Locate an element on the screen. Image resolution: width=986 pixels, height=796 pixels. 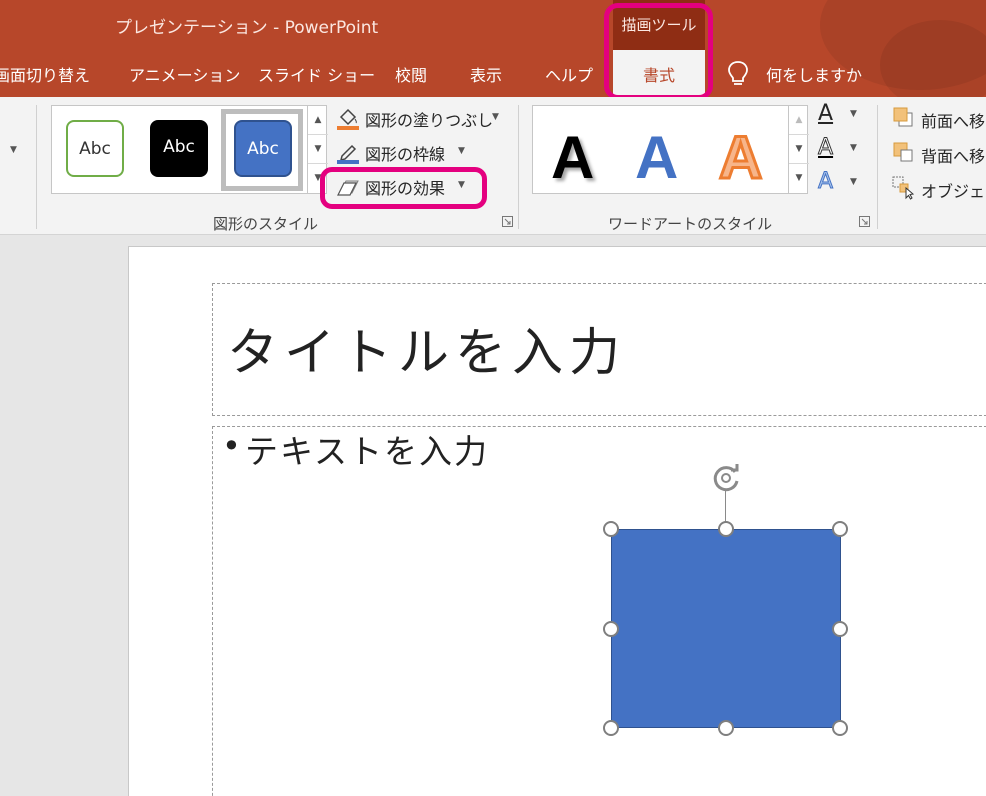
text-fill-button: A ▼ is located at coordinates (840, 115).